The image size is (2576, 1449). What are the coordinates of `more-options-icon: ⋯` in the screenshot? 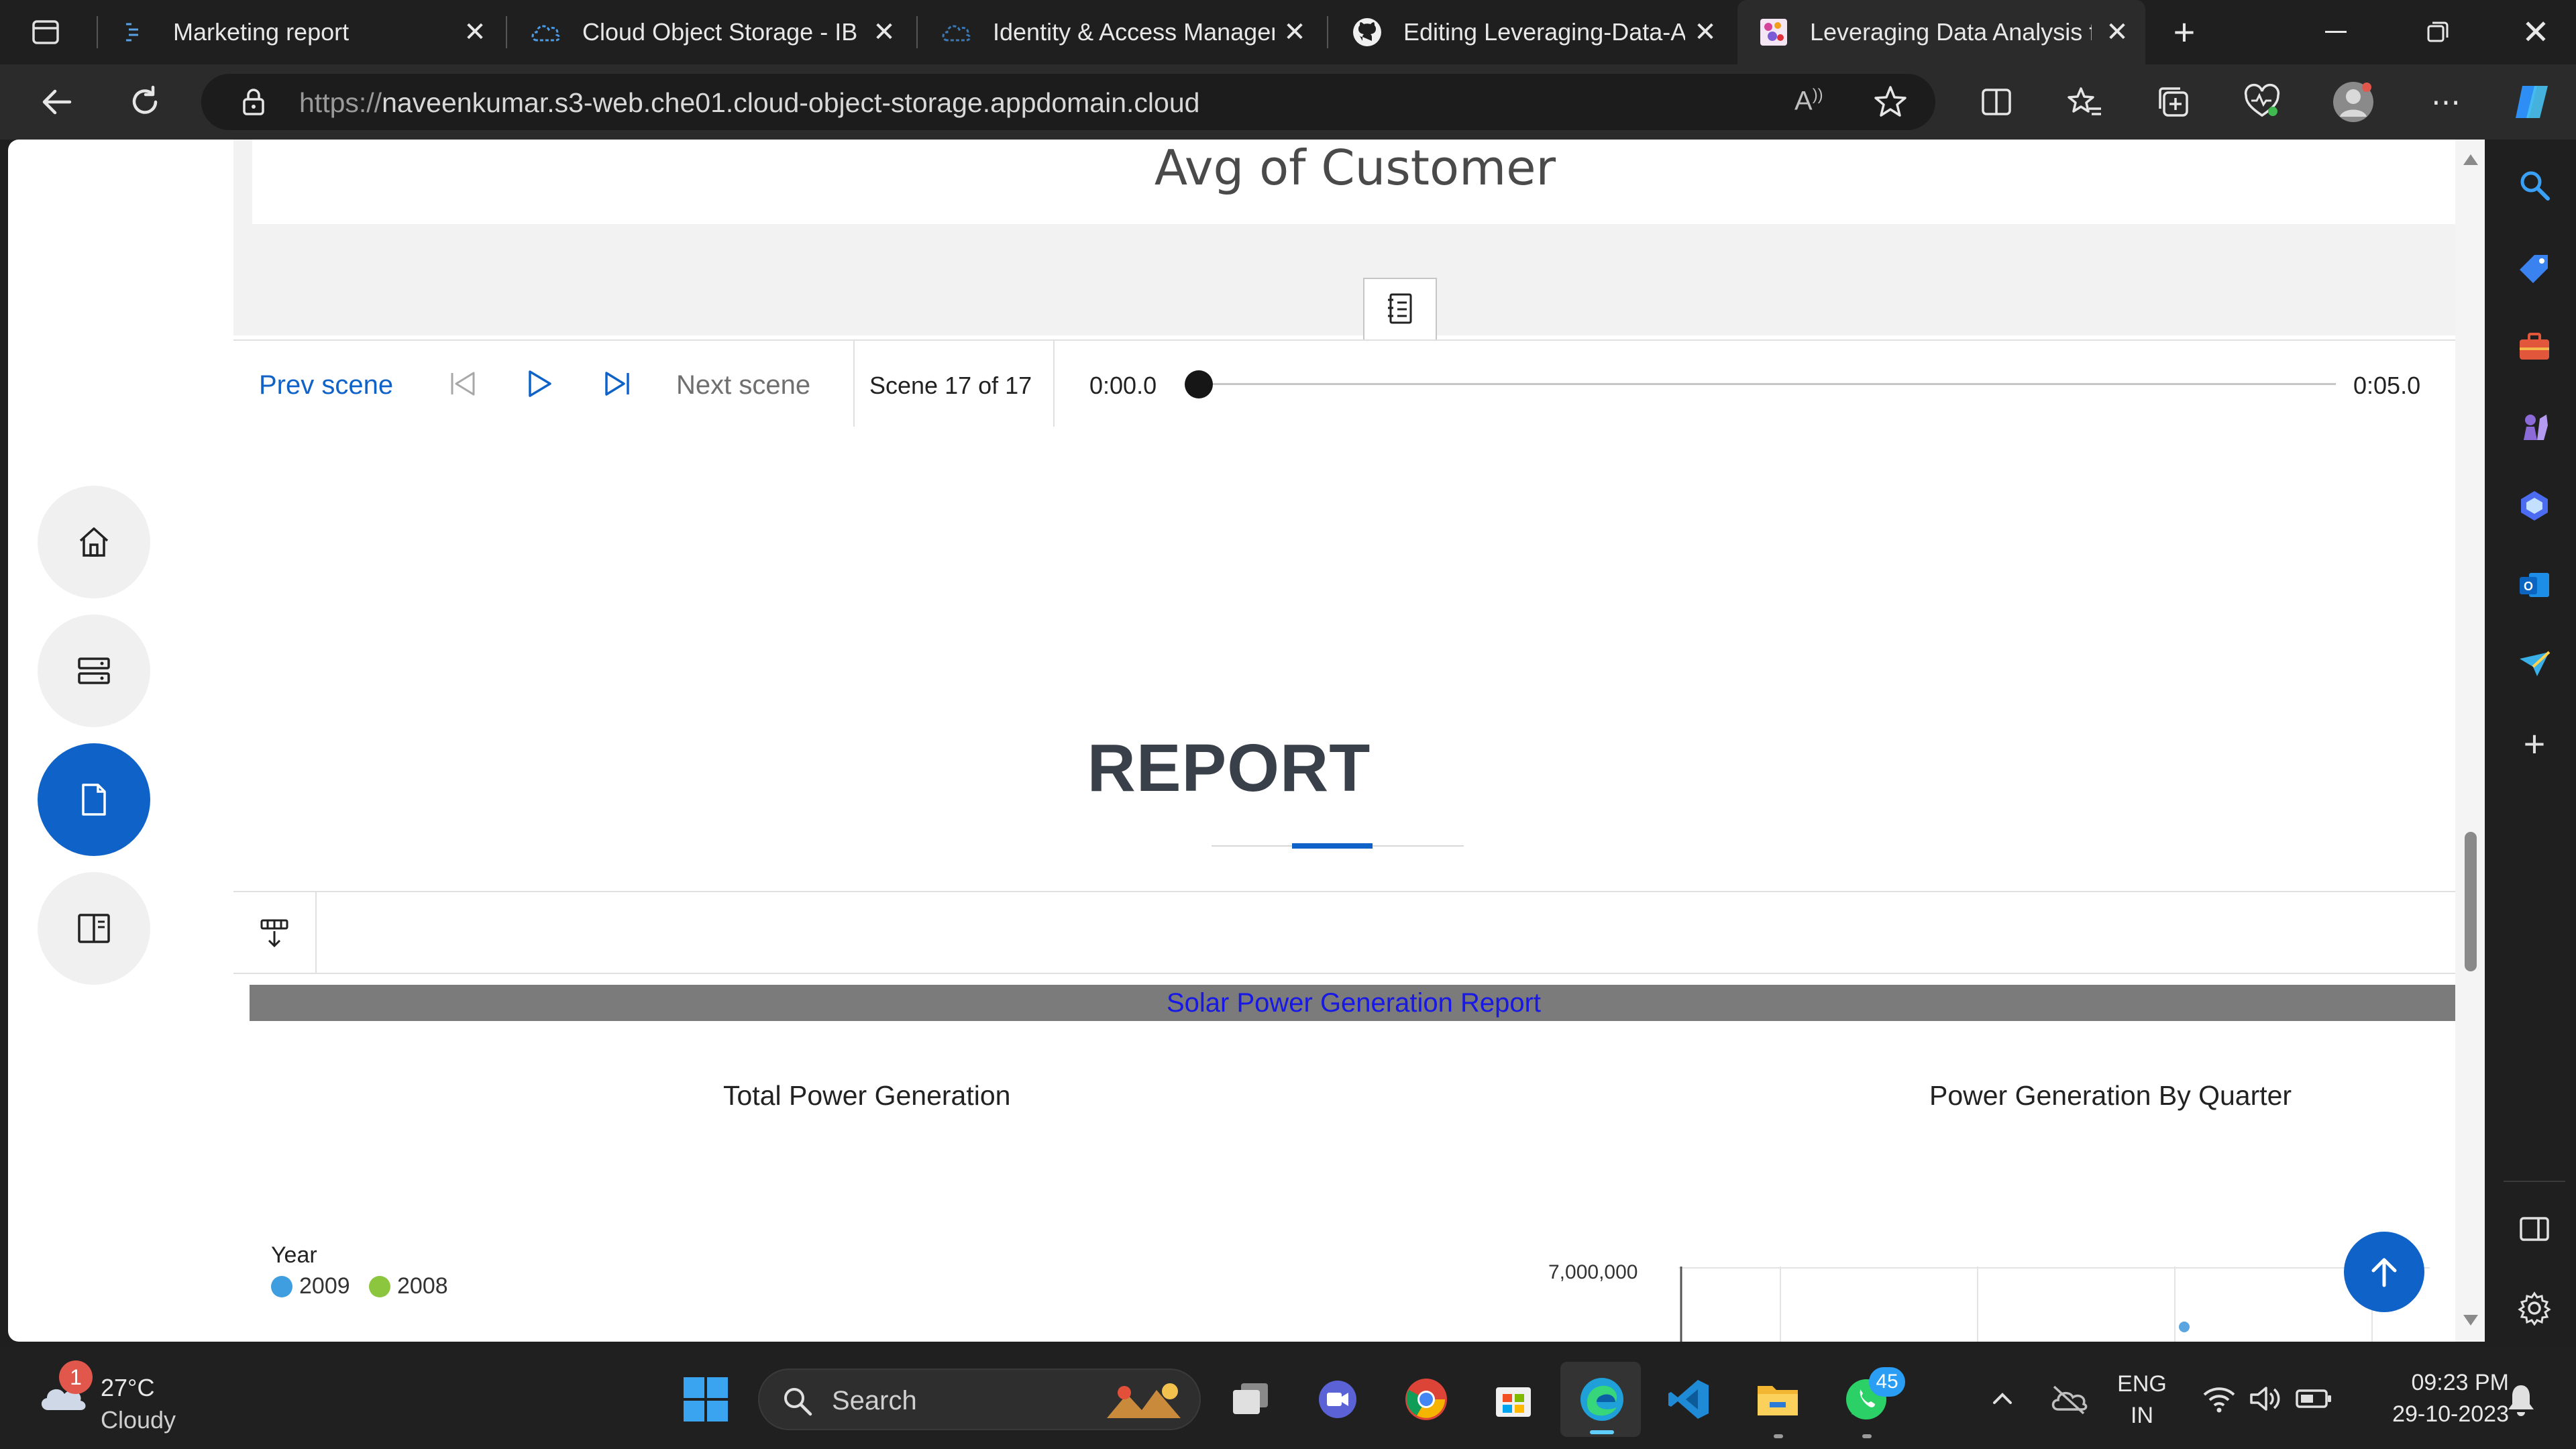 It's located at (2446, 102).